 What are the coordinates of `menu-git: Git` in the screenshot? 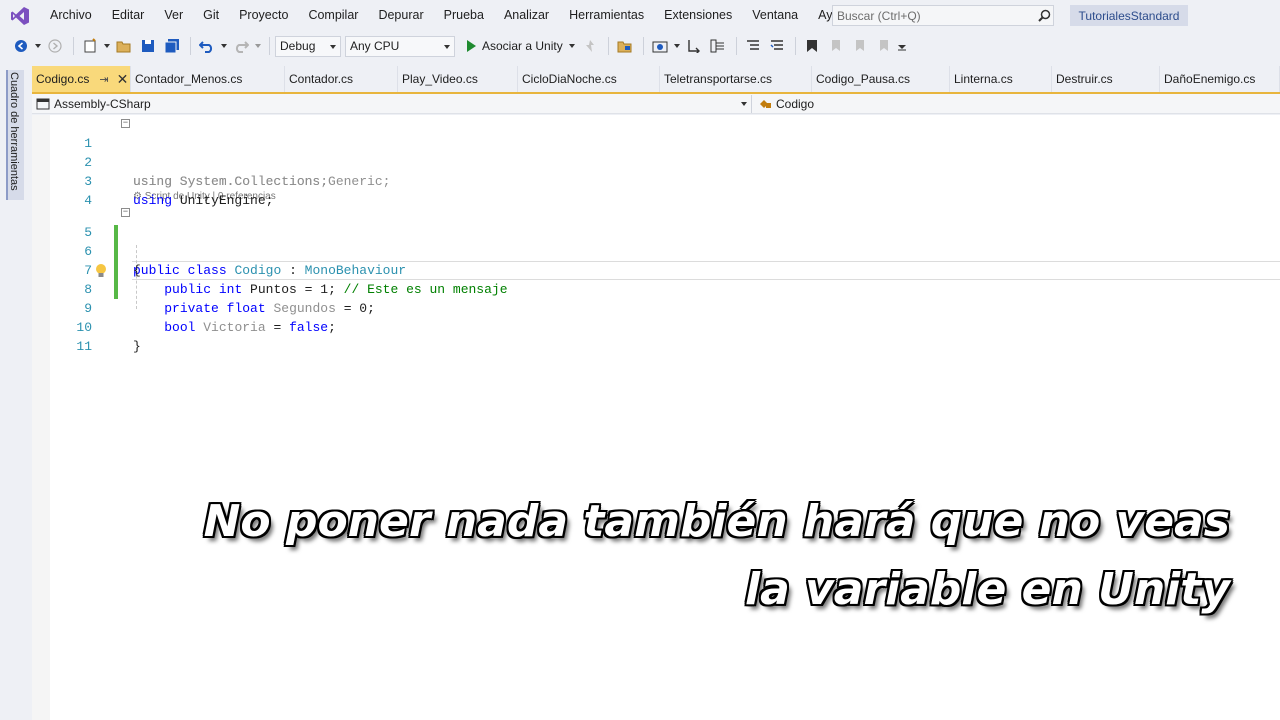 It's located at (211, 15).